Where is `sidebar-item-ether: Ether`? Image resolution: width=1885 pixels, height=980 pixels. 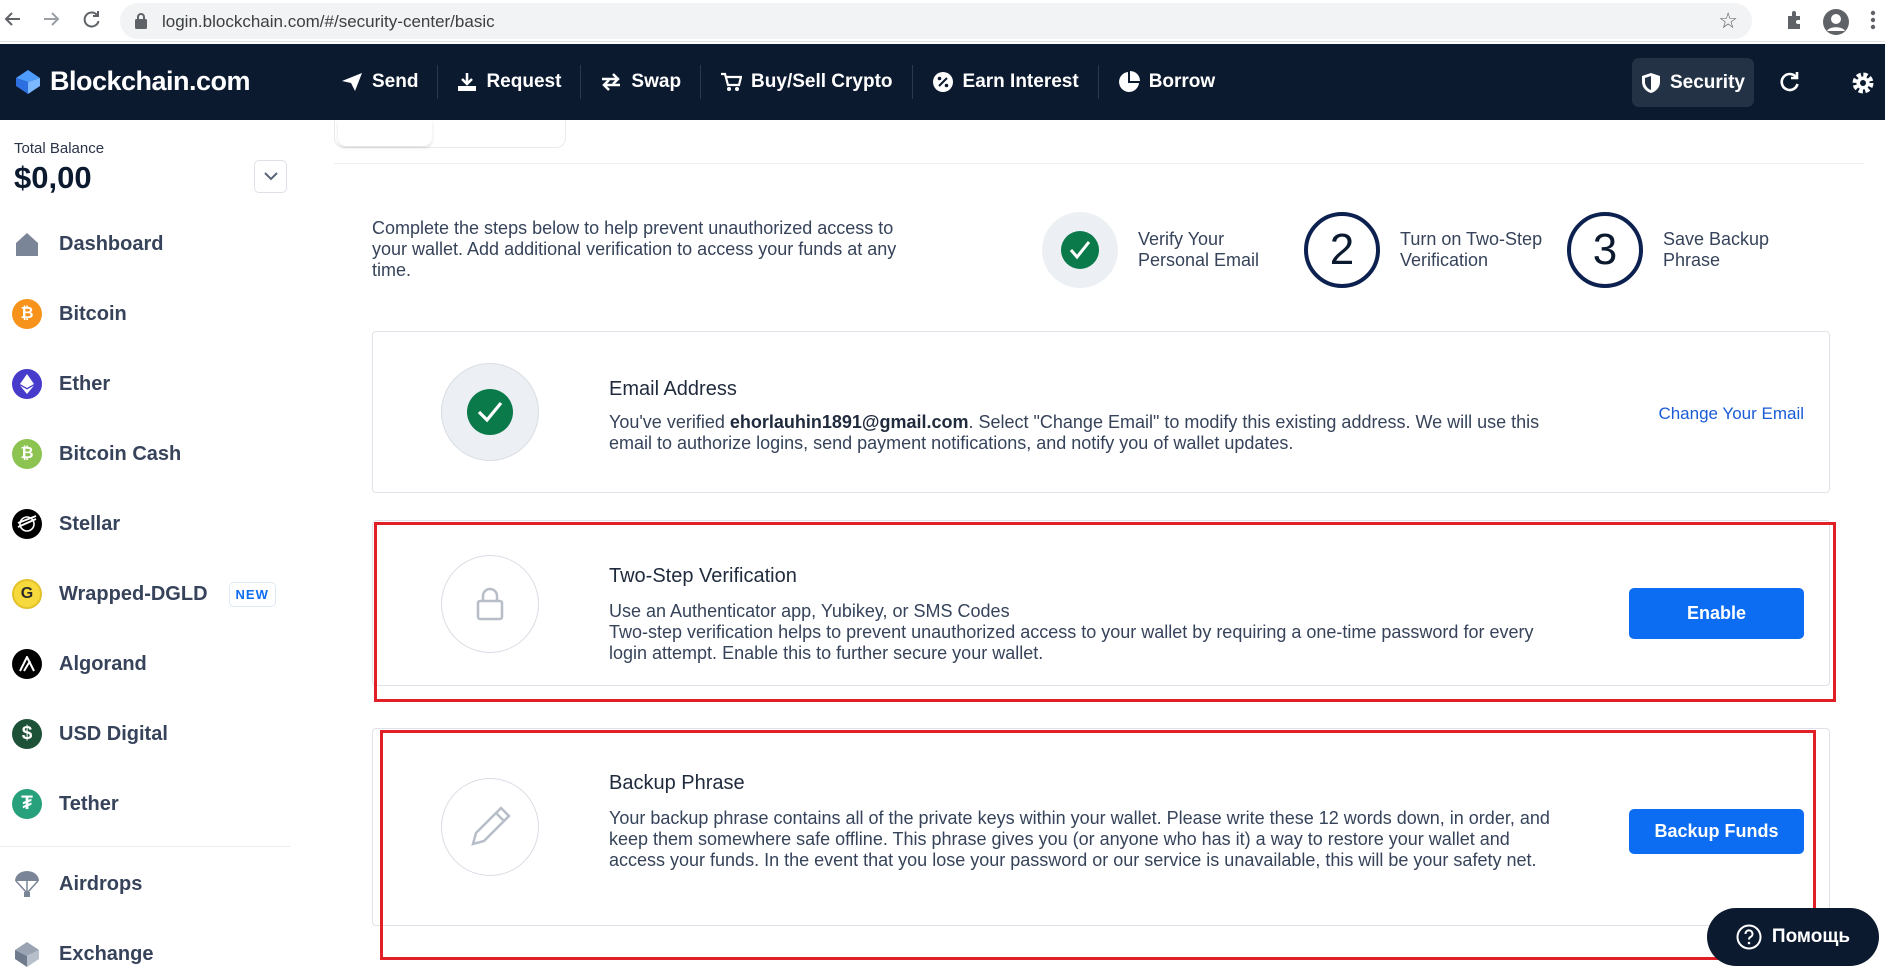
sidebar-item-ether: Ether is located at coordinates (61, 384).